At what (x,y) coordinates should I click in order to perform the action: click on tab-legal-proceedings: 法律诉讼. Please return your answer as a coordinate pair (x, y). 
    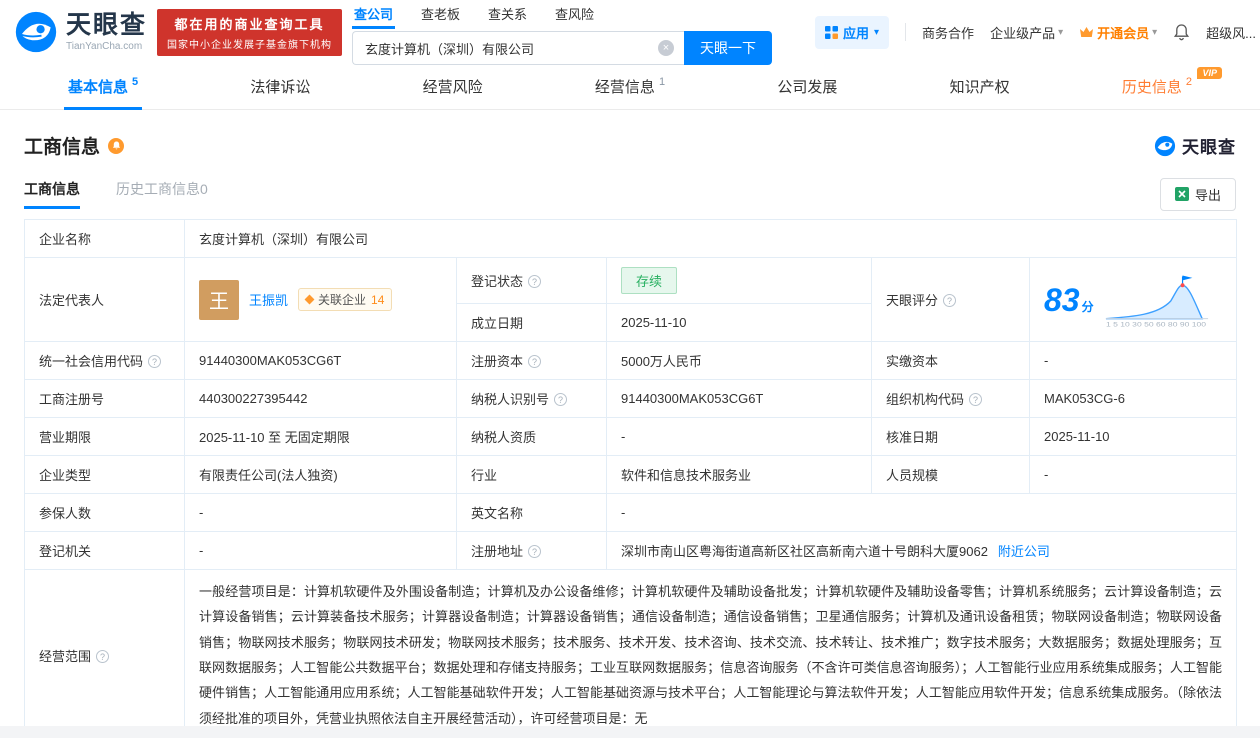
    Looking at the image, I should click on (280, 86).